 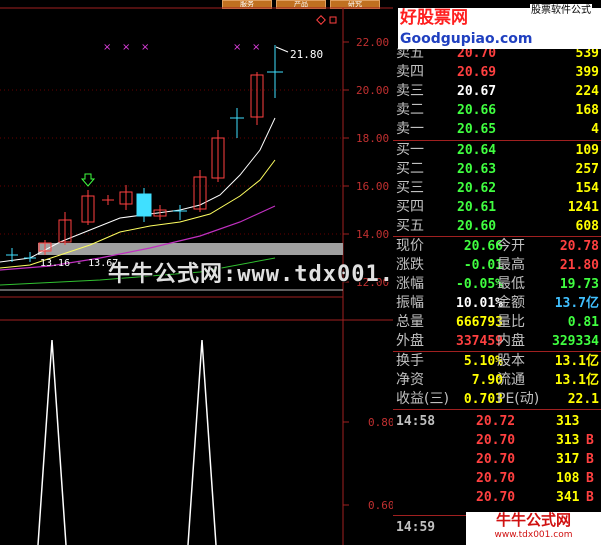 What do you see at coordinates (79, 263) in the screenshot?
I see `low-range-label: 13.16 - 13.67` at bounding box center [79, 263].